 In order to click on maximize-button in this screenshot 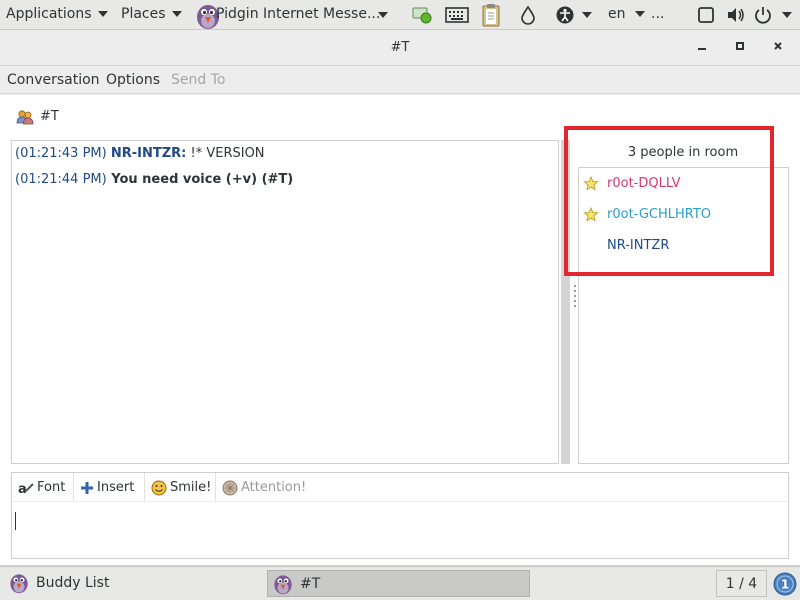, I will do `click(740, 48)`.